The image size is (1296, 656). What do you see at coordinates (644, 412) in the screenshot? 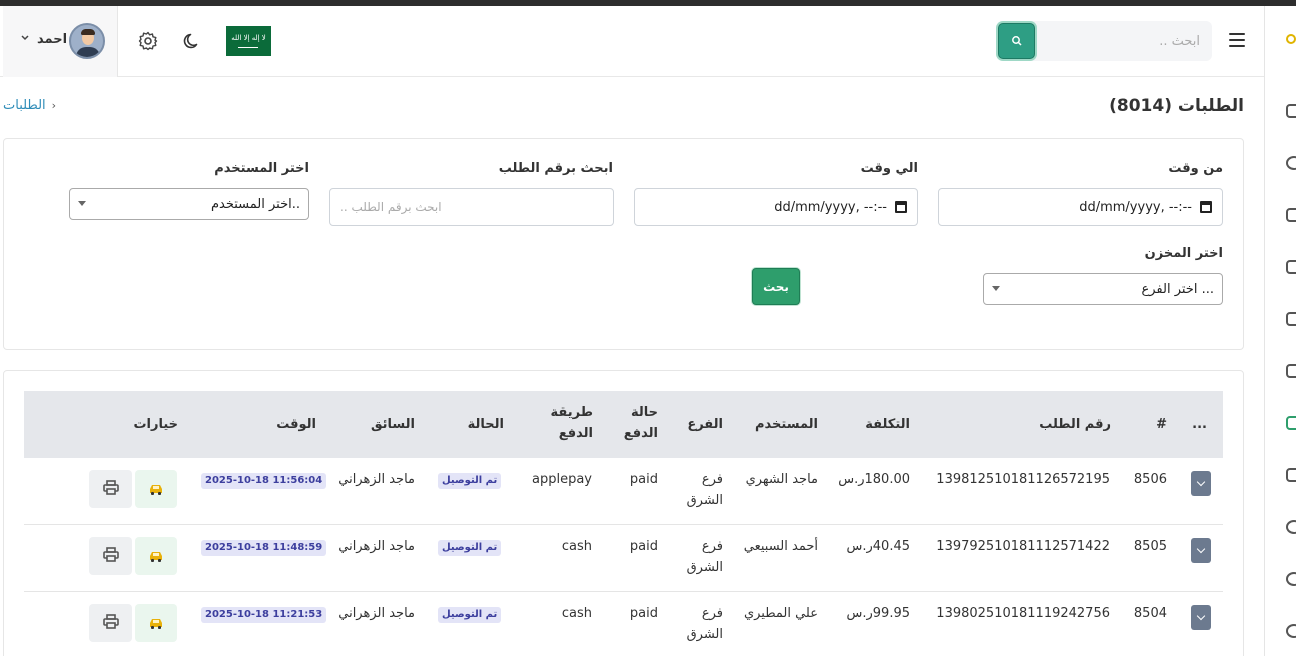
I see `col-pay-status-line1: حالة` at bounding box center [644, 412].